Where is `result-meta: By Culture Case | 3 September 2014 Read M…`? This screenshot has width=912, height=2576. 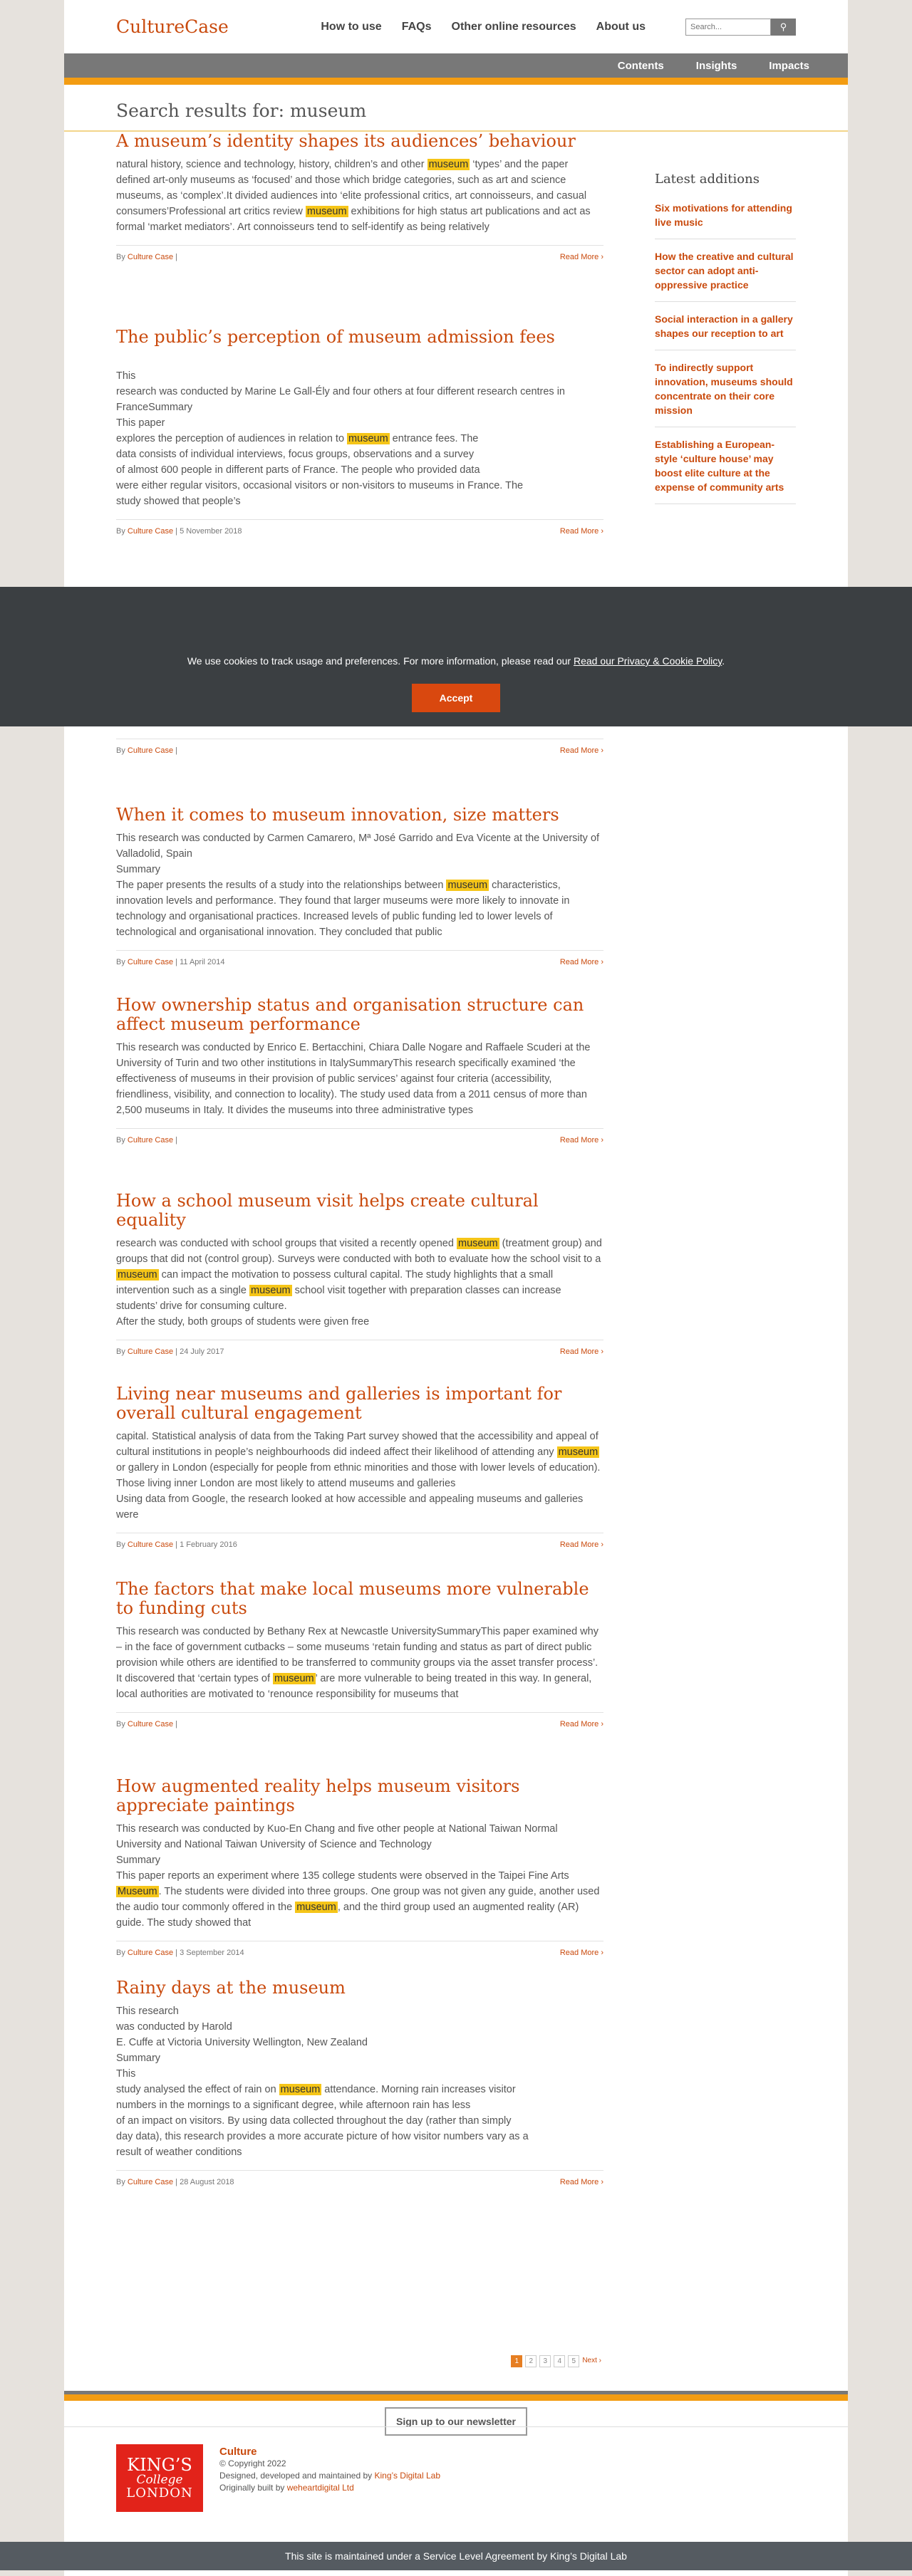
result-meta: By Culture Case | 3 September 2014 Read M… is located at coordinates (359, 1949).